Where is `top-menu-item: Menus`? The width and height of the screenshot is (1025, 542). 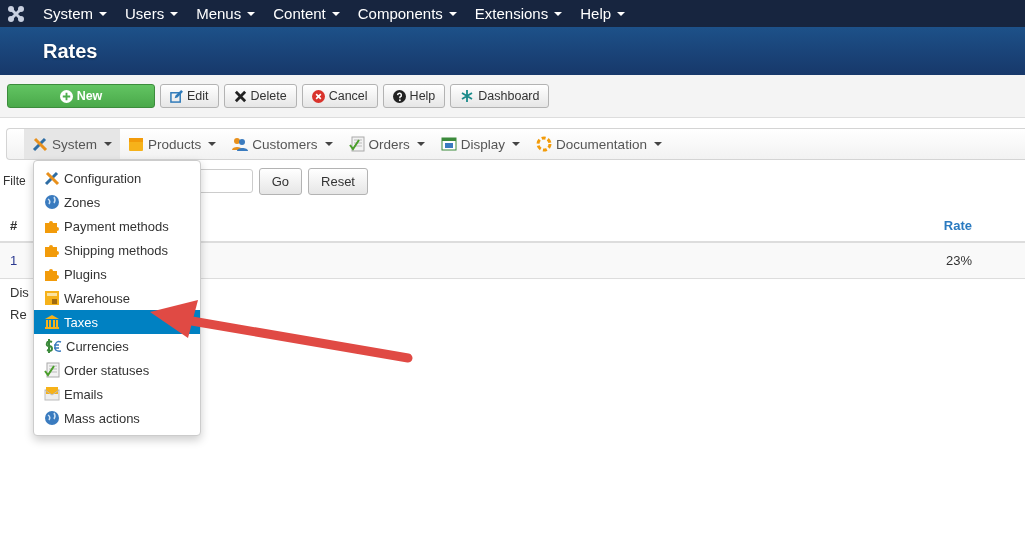 top-menu-item: Menus is located at coordinates (227, 13).